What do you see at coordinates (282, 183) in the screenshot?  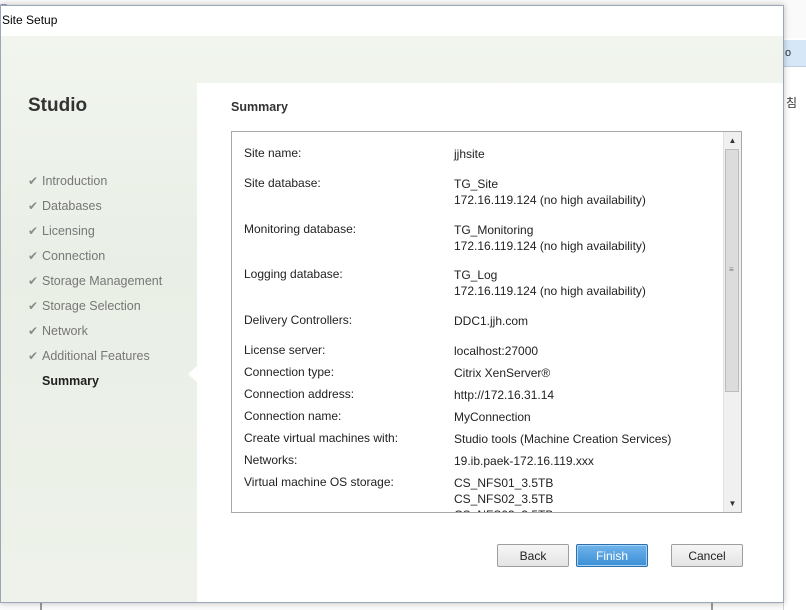 I see `summary-label: Site database:` at bounding box center [282, 183].